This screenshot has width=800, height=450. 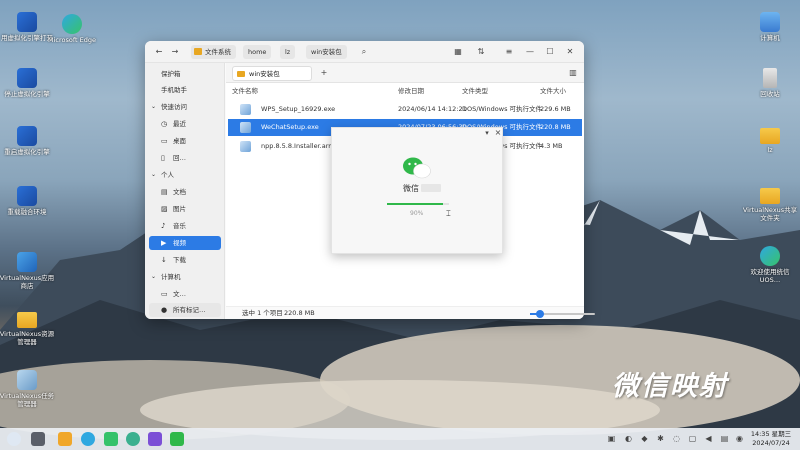 I want to click on sidebar-group-computer: ⌄ 计算机, so click(x=185, y=277).